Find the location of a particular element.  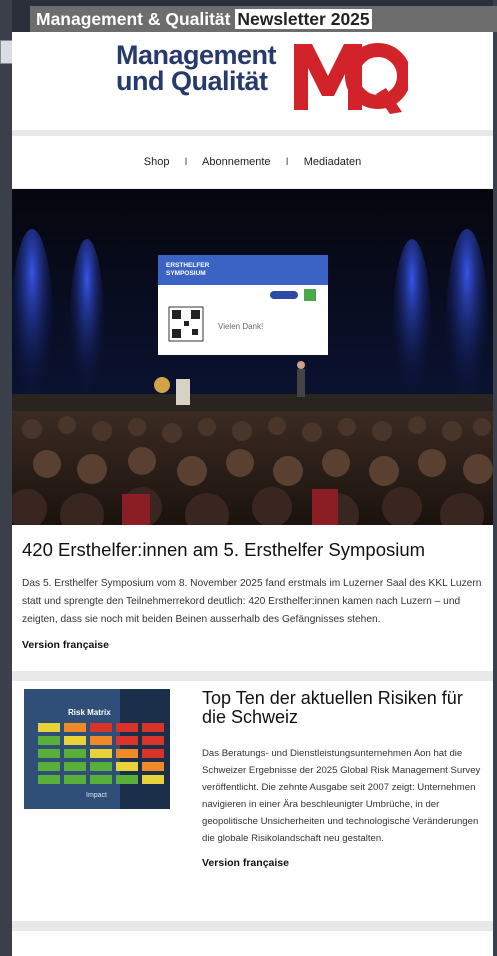

banner-title-part-2: Newsletter 2025 is located at coordinates (303, 19).